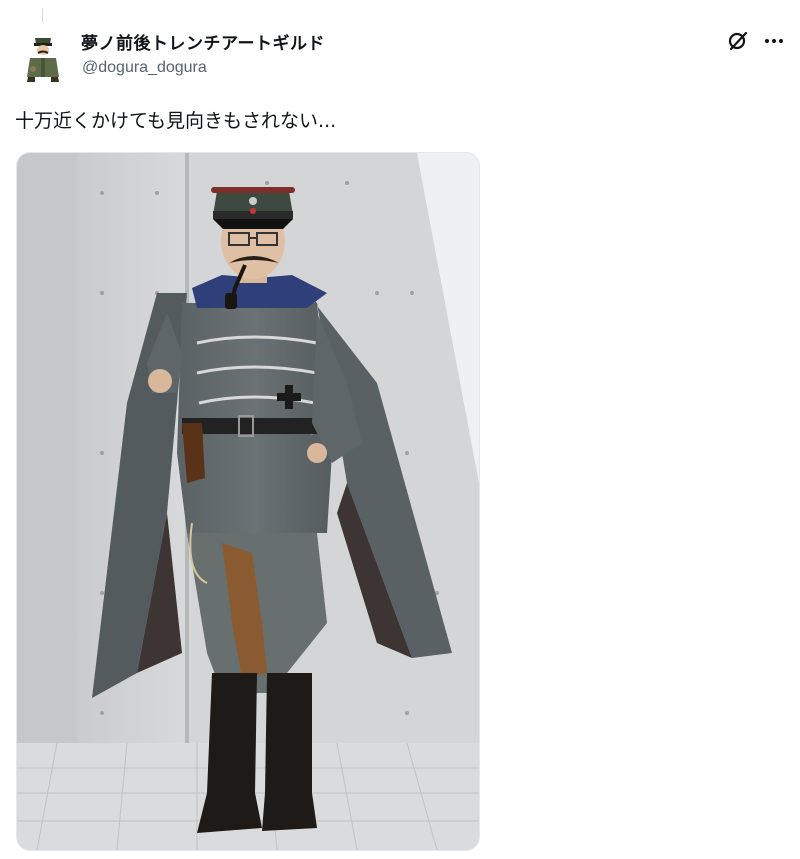 The image size is (800, 859). What do you see at coordinates (42, 15) in the screenshot?
I see `thread-line` at bounding box center [42, 15].